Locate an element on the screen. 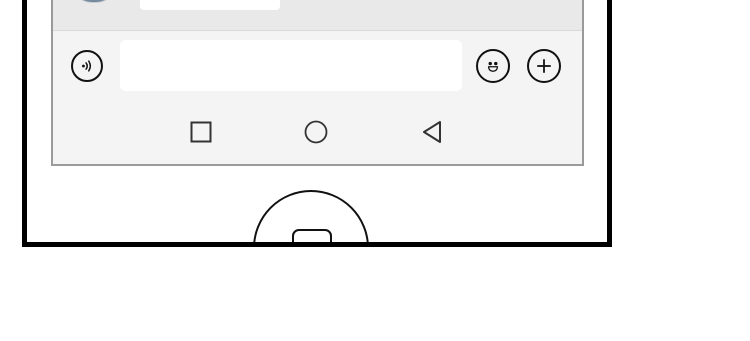  back-nav-button is located at coordinates (432, 132).